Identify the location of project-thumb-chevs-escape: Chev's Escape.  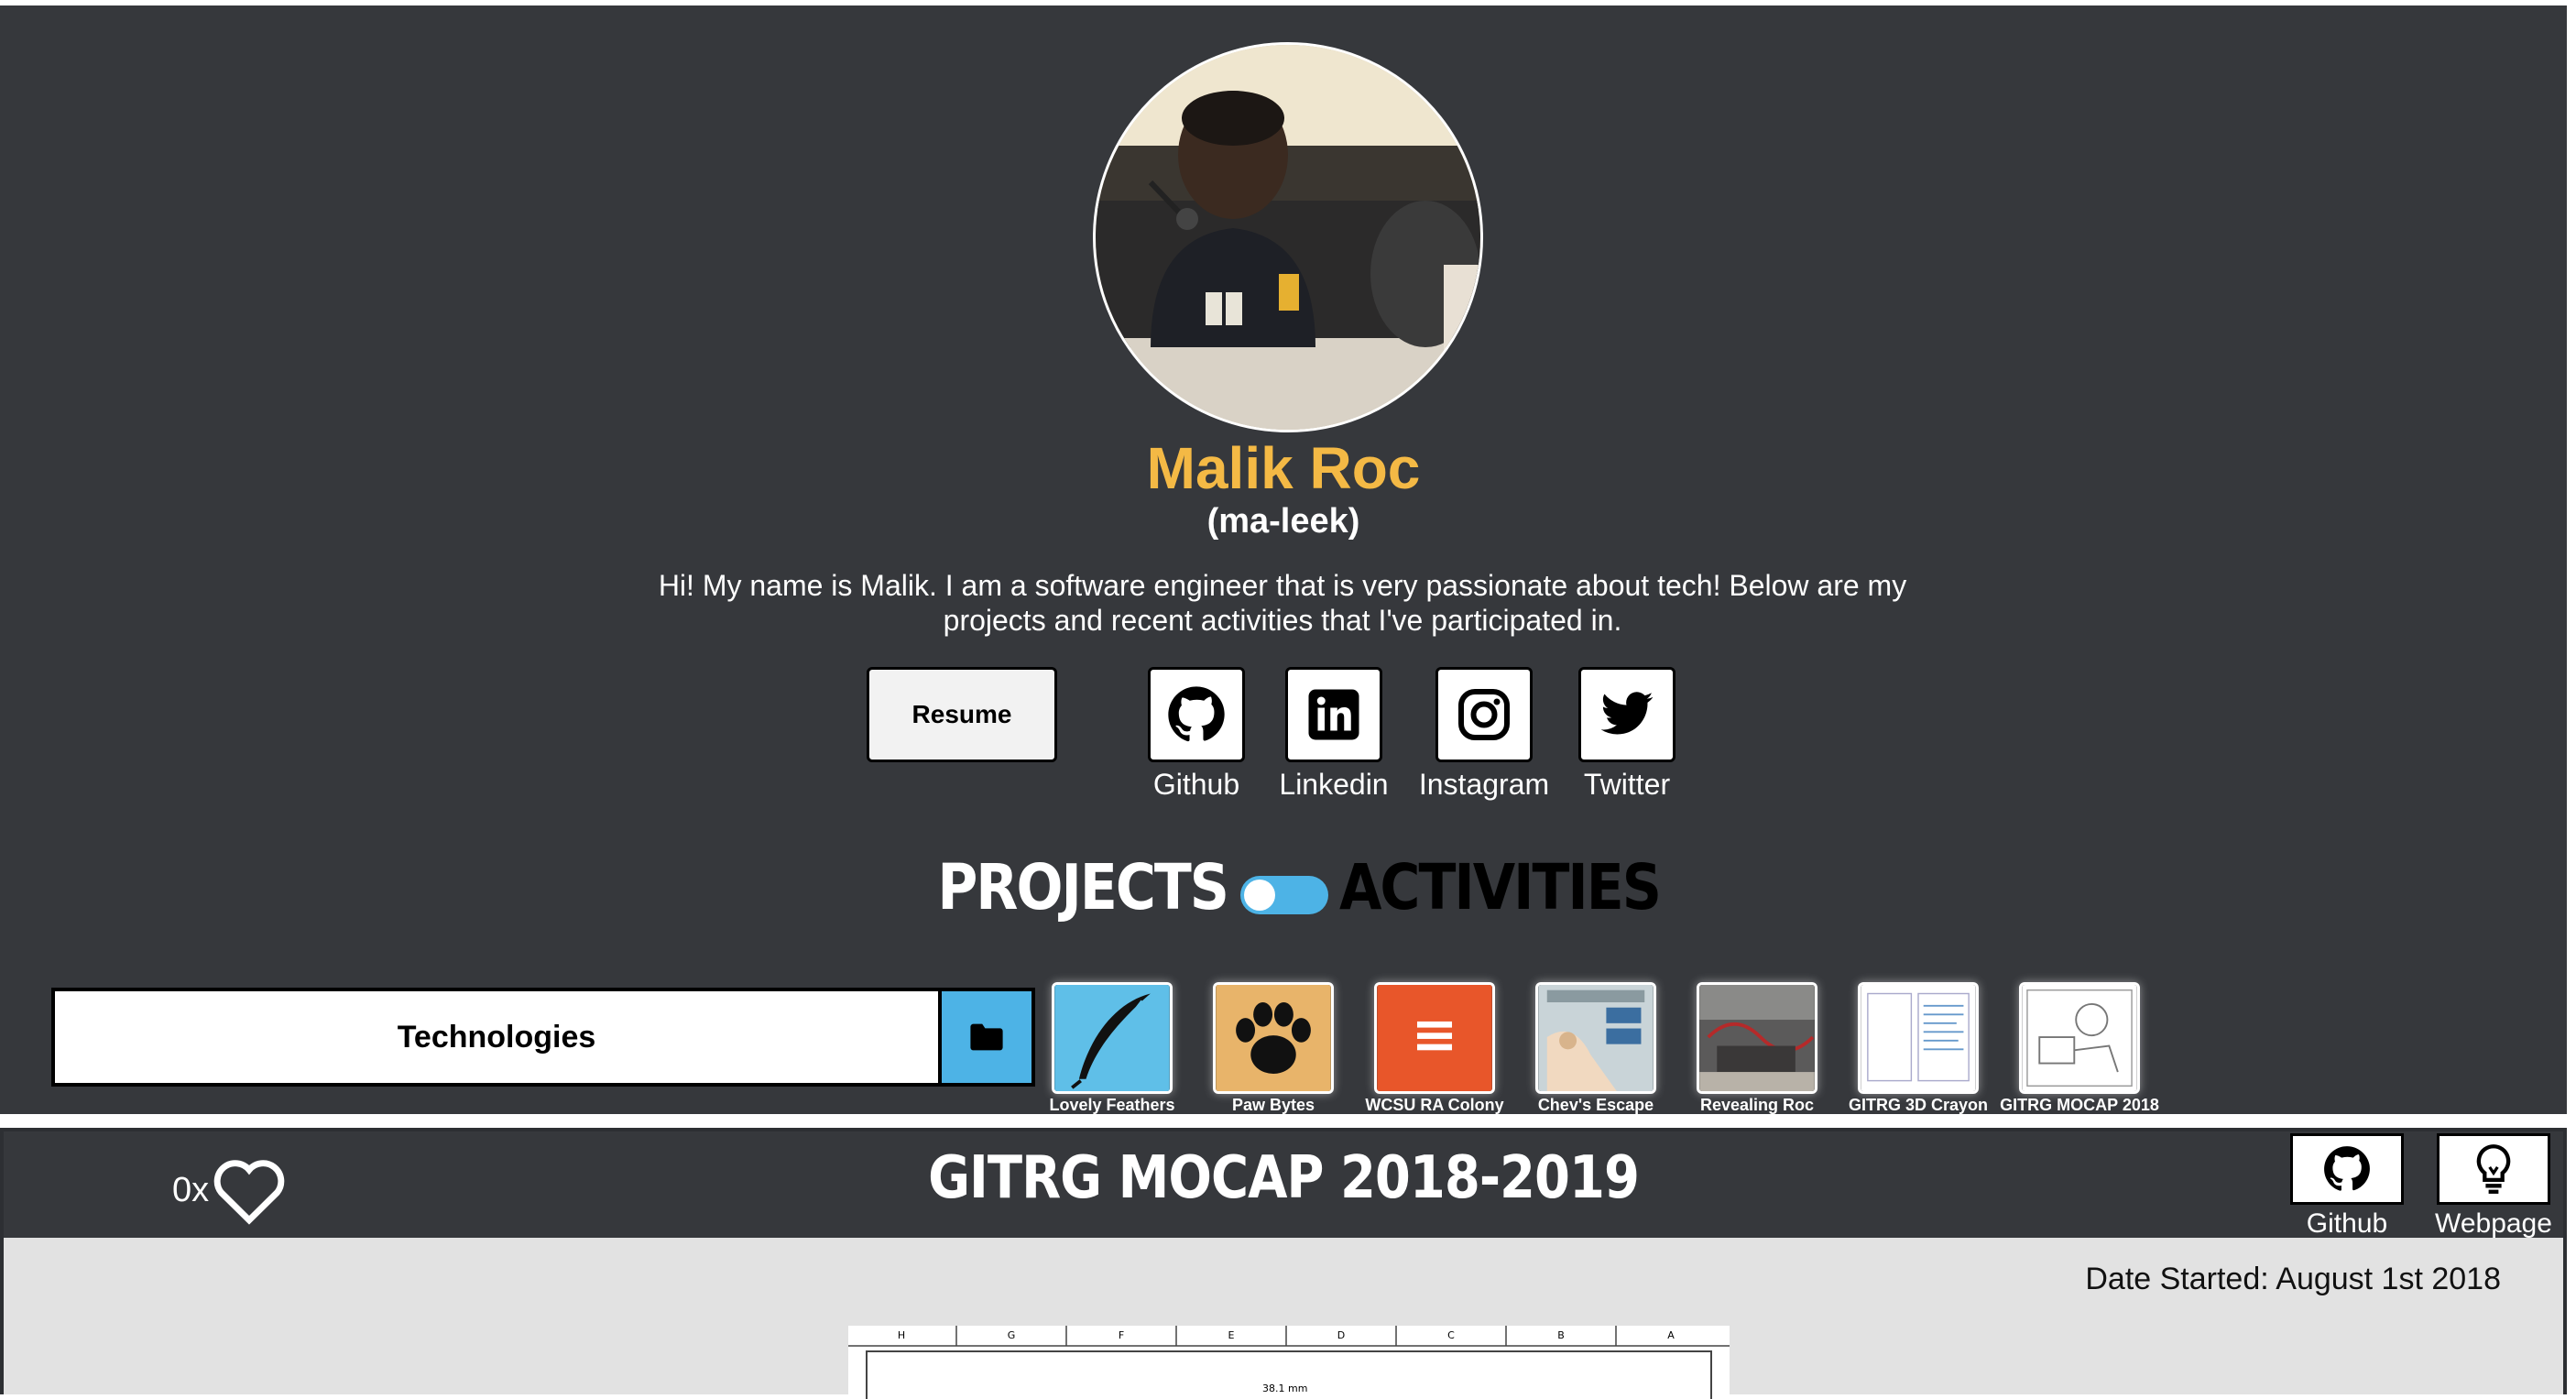
(1595, 1048).